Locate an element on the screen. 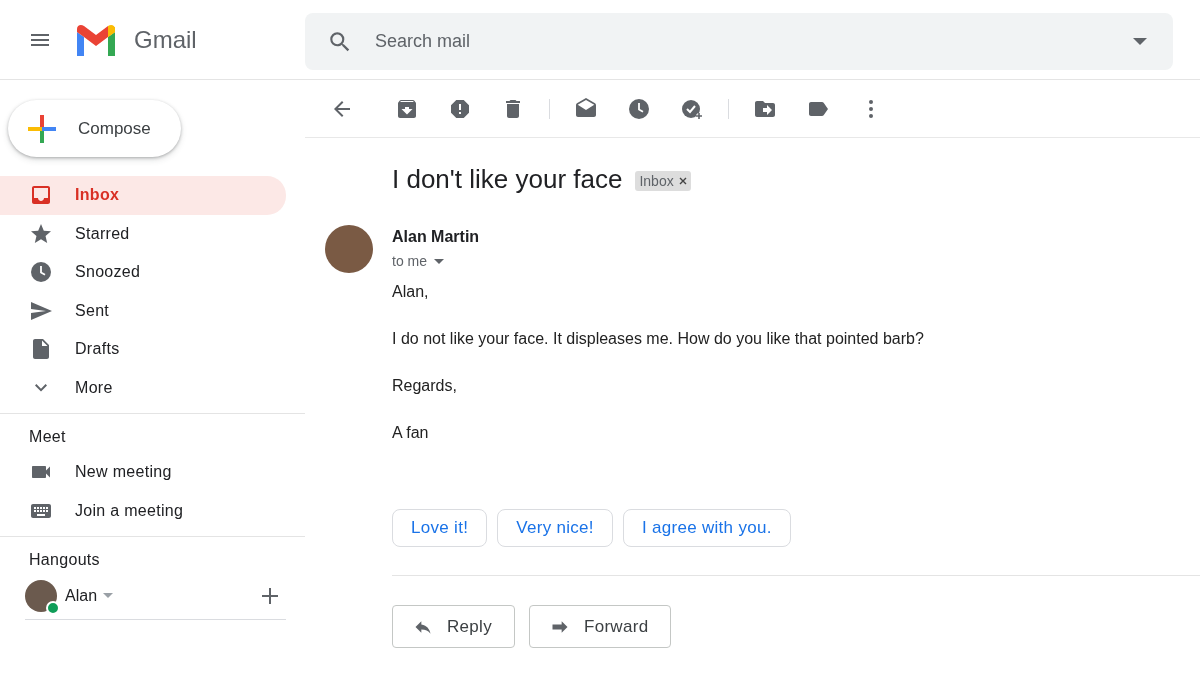 The width and height of the screenshot is (1200, 675). add-task-icon is located at coordinates (692, 109).